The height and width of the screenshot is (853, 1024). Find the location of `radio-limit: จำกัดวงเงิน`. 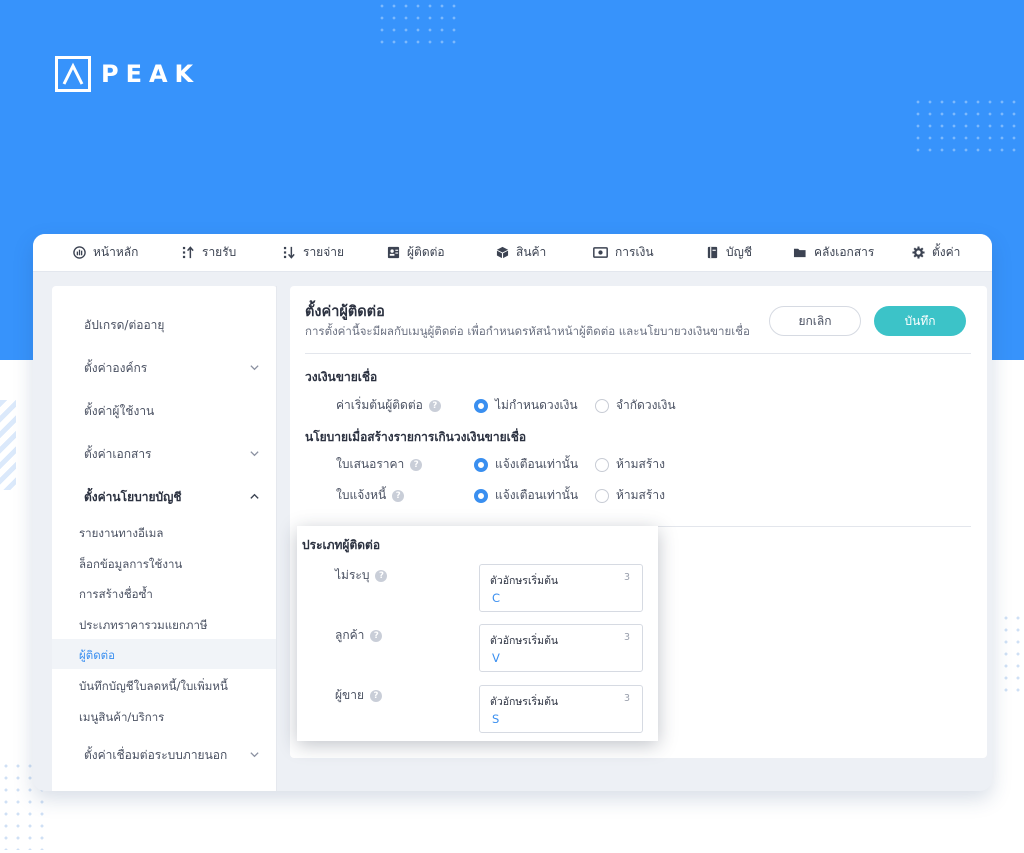

radio-limit: จำกัดวงเงิน is located at coordinates (635, 405).